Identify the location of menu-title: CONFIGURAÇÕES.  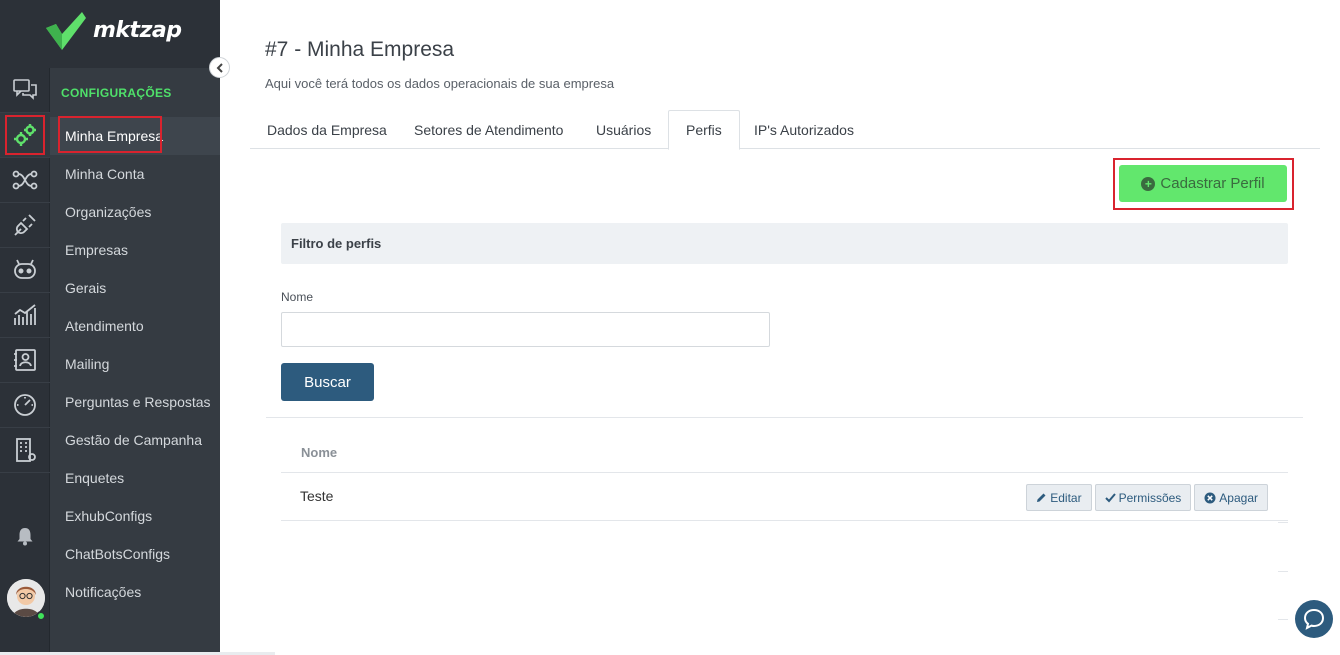
(116, 93).